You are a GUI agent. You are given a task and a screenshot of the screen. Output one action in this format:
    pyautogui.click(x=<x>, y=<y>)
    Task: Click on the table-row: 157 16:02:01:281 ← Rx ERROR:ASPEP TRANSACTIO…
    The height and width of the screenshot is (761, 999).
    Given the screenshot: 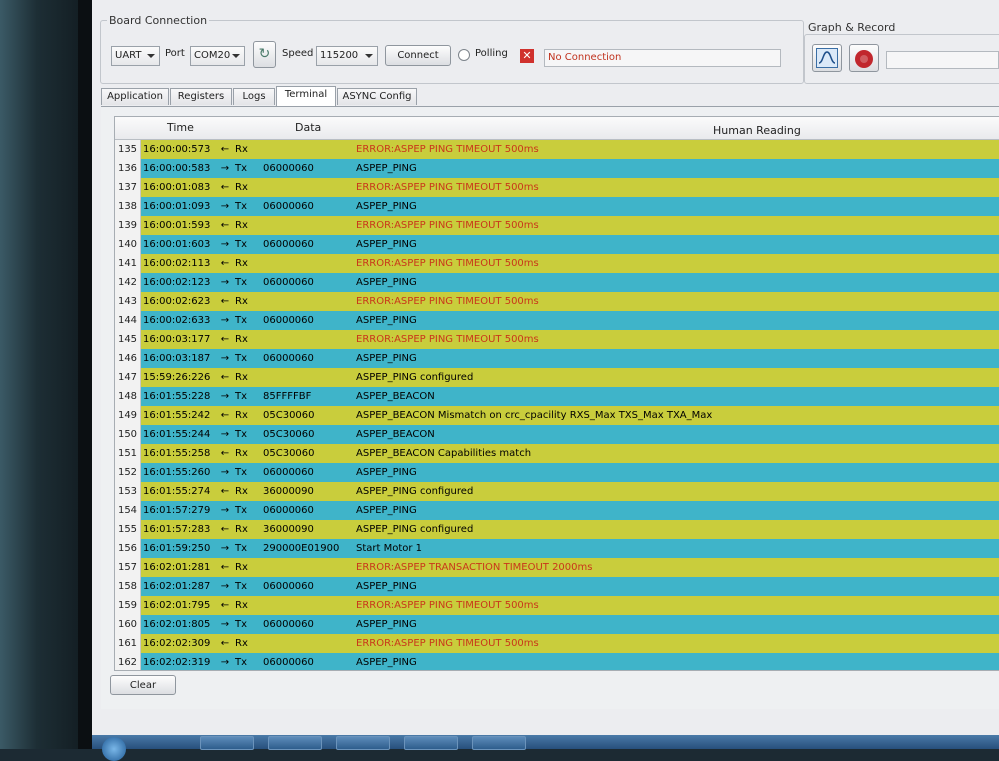 What is the action you would take?
    pyautogui.click(x=557, y=567)
    